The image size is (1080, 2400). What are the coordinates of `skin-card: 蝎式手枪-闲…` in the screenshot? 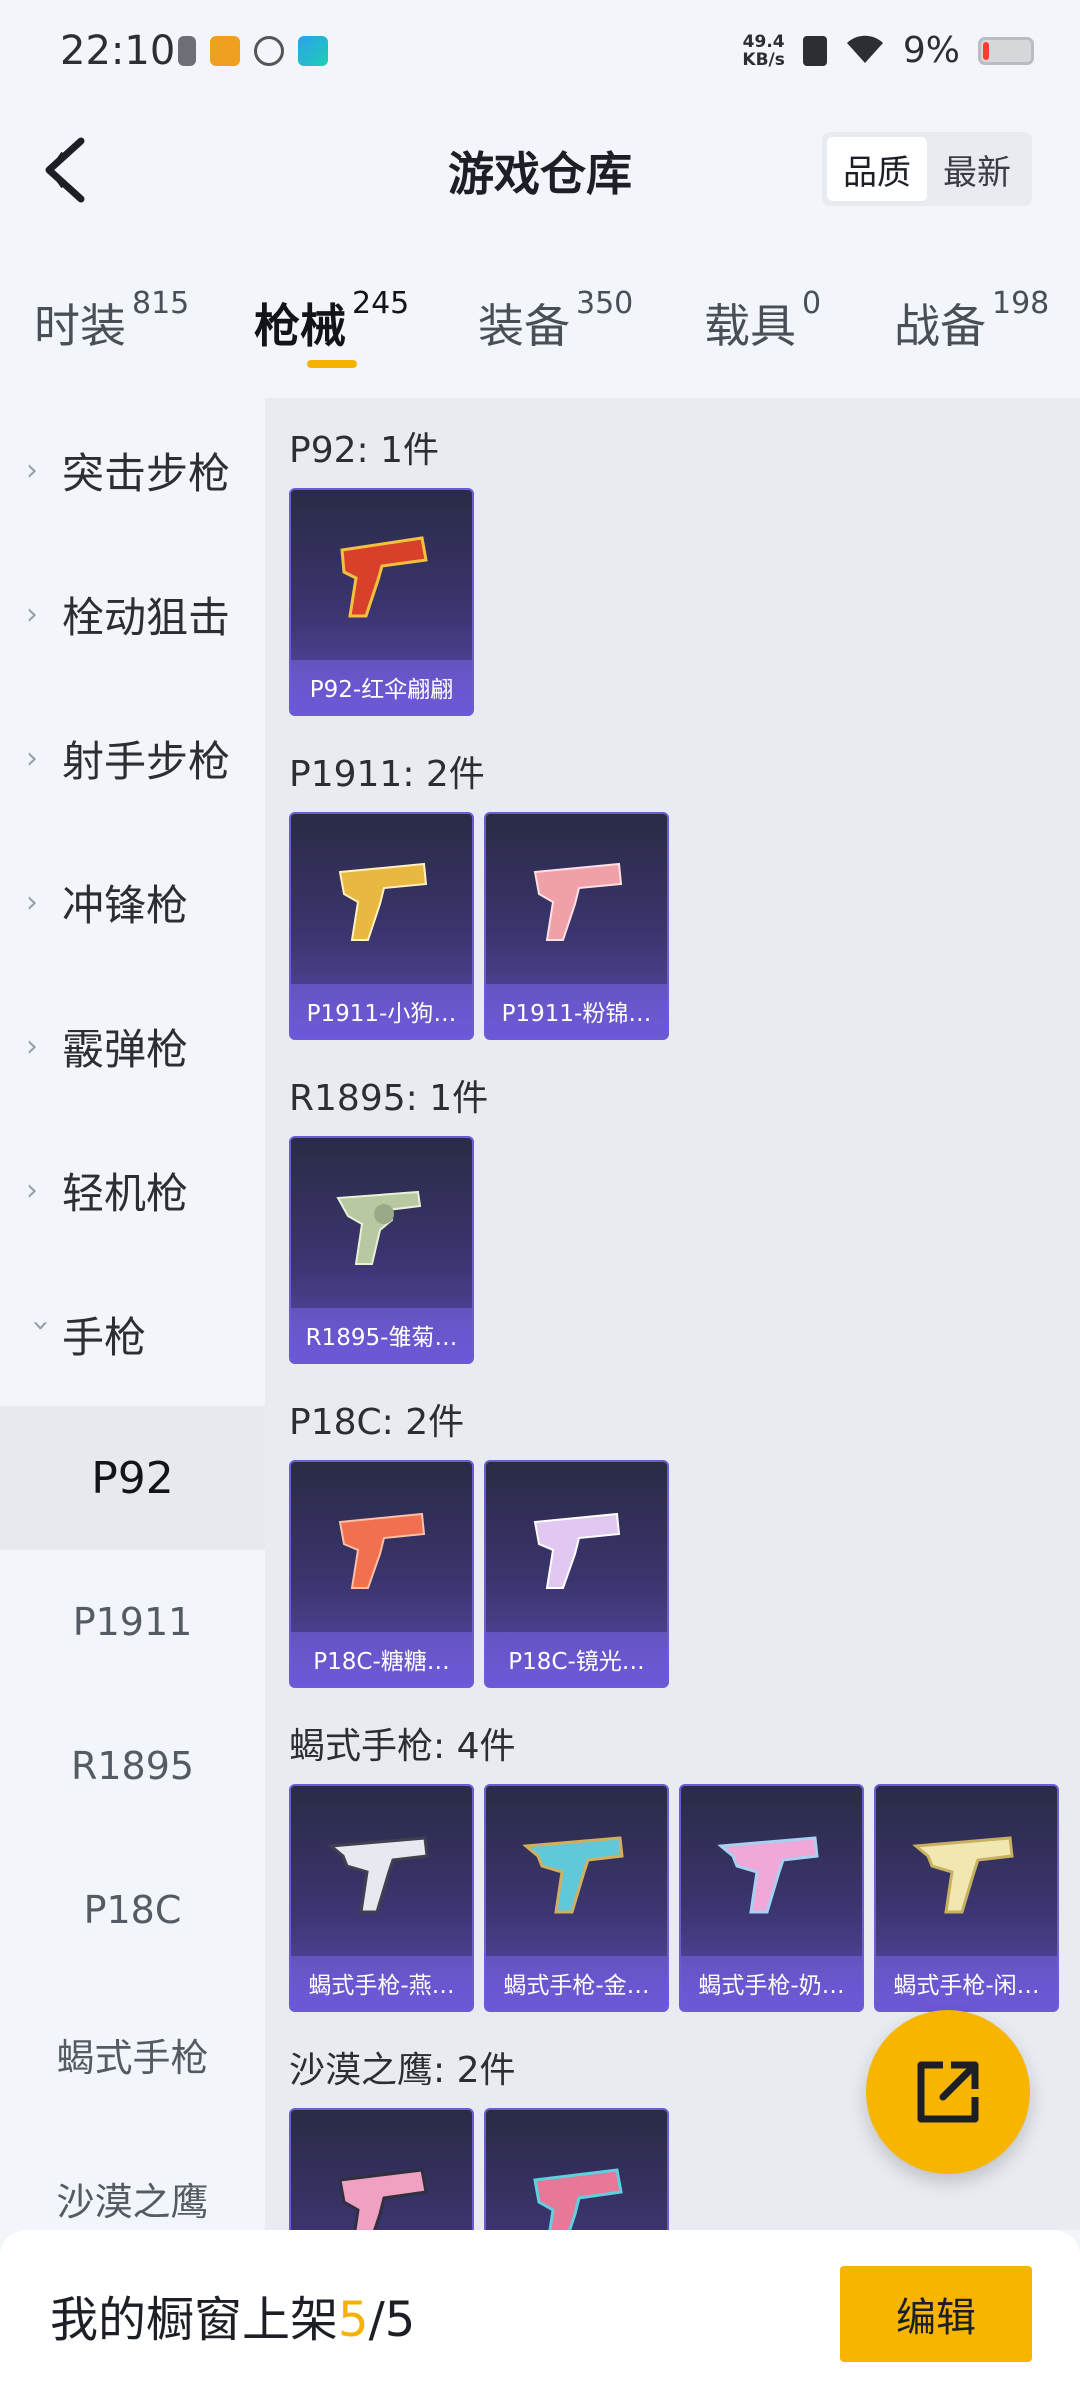 It's located at (966, 1898).